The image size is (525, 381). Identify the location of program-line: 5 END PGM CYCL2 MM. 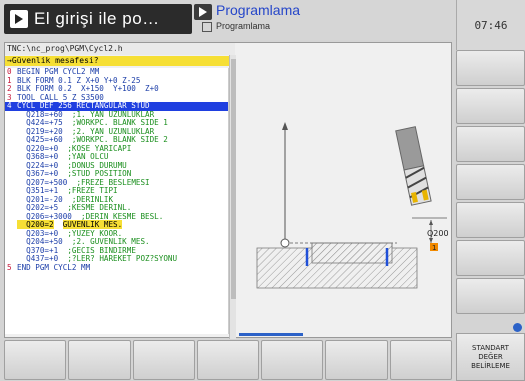
(116, 267).